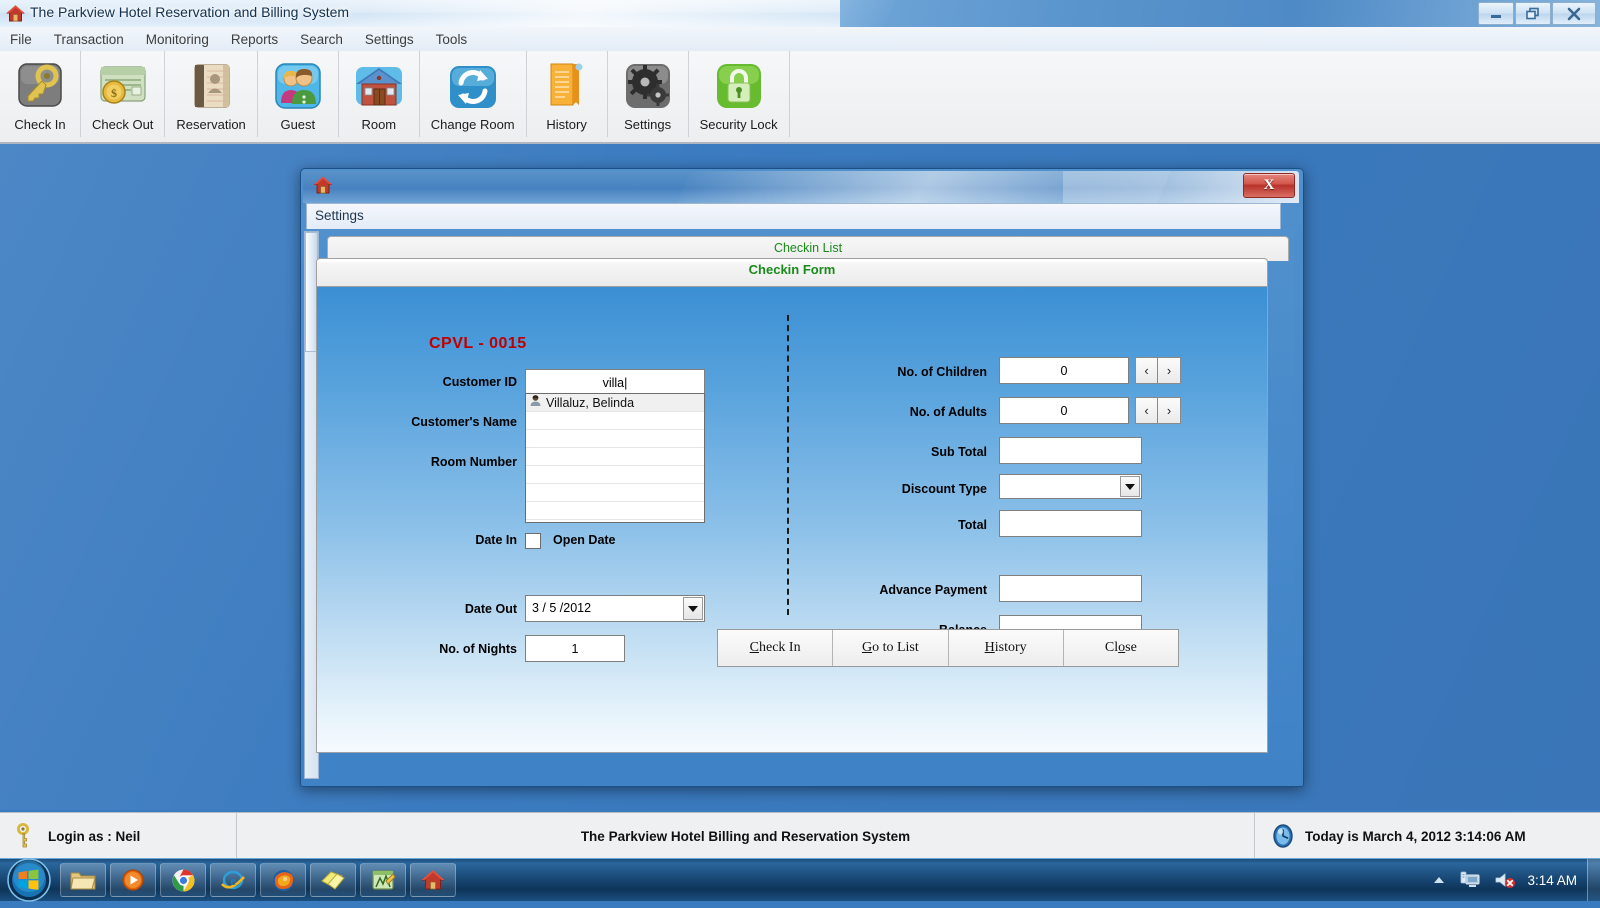 This screenshot has width=1600, height=908. Describe the element at coordinates (615, 382) in the screenshot. I see `customers-name-input: villa|` at that location.